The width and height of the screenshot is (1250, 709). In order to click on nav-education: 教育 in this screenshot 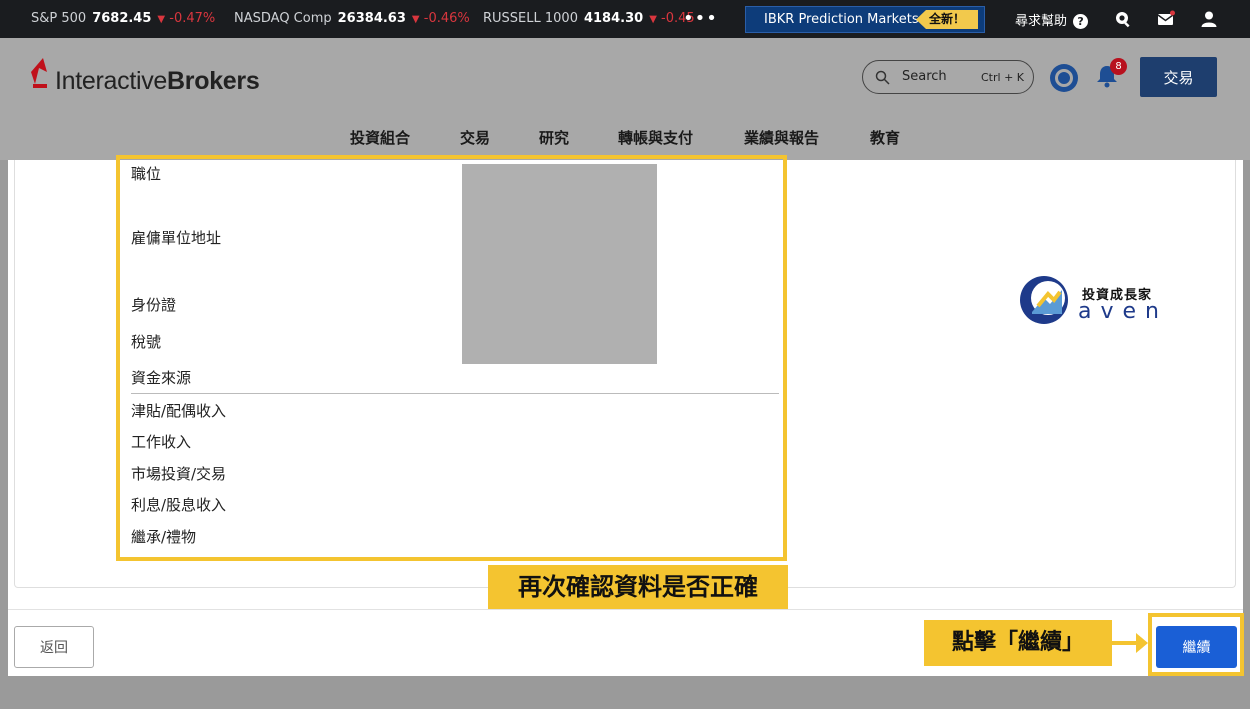, I will do `click(885, 137)`.